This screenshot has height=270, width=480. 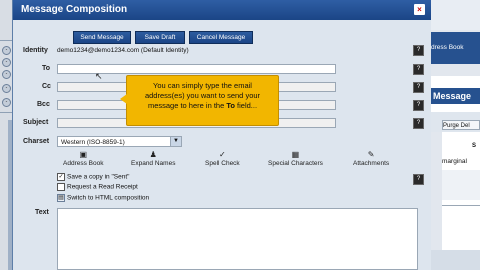 What do you see at coordinates (74, 9) in the screenshot?
I see `window-title: Message Composition` at bounding box center [74, 9].